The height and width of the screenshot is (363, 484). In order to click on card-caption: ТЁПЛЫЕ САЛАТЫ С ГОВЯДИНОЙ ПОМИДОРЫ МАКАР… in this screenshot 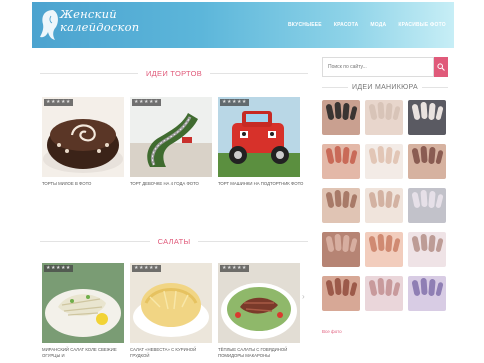, I will do `click(261, 353)`.